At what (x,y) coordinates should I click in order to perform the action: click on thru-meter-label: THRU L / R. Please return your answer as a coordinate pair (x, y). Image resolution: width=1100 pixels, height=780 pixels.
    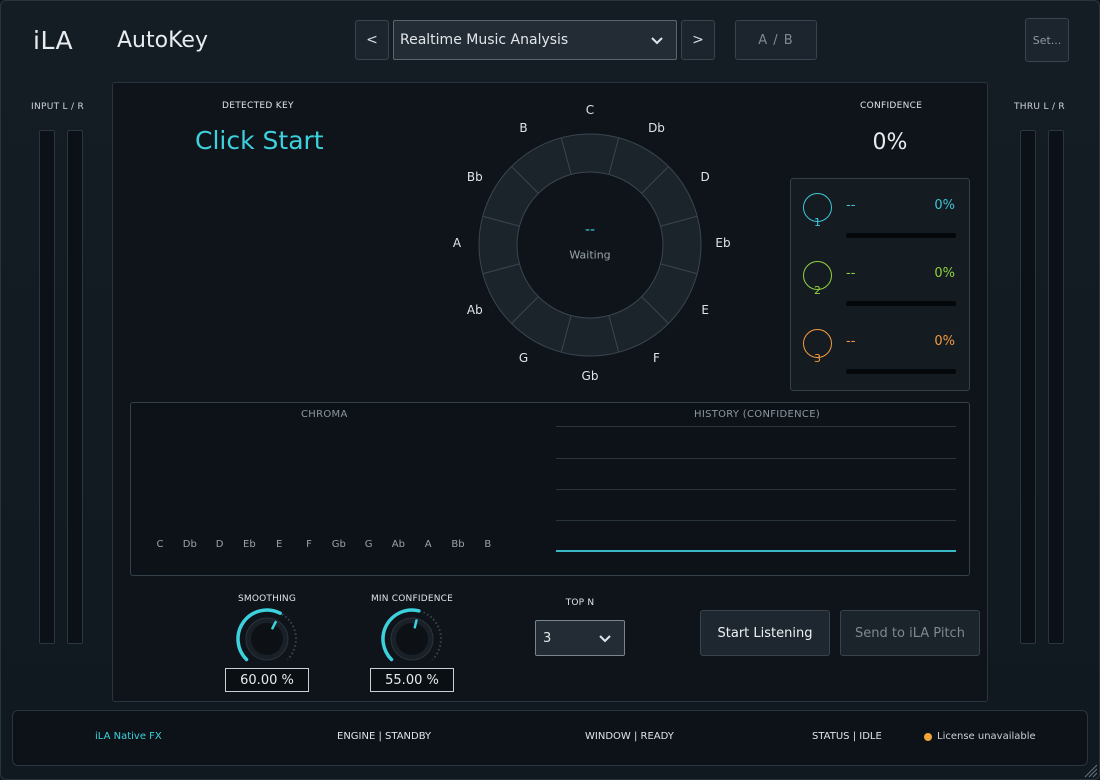
    Looking at the image, I should click on (1039, 107).